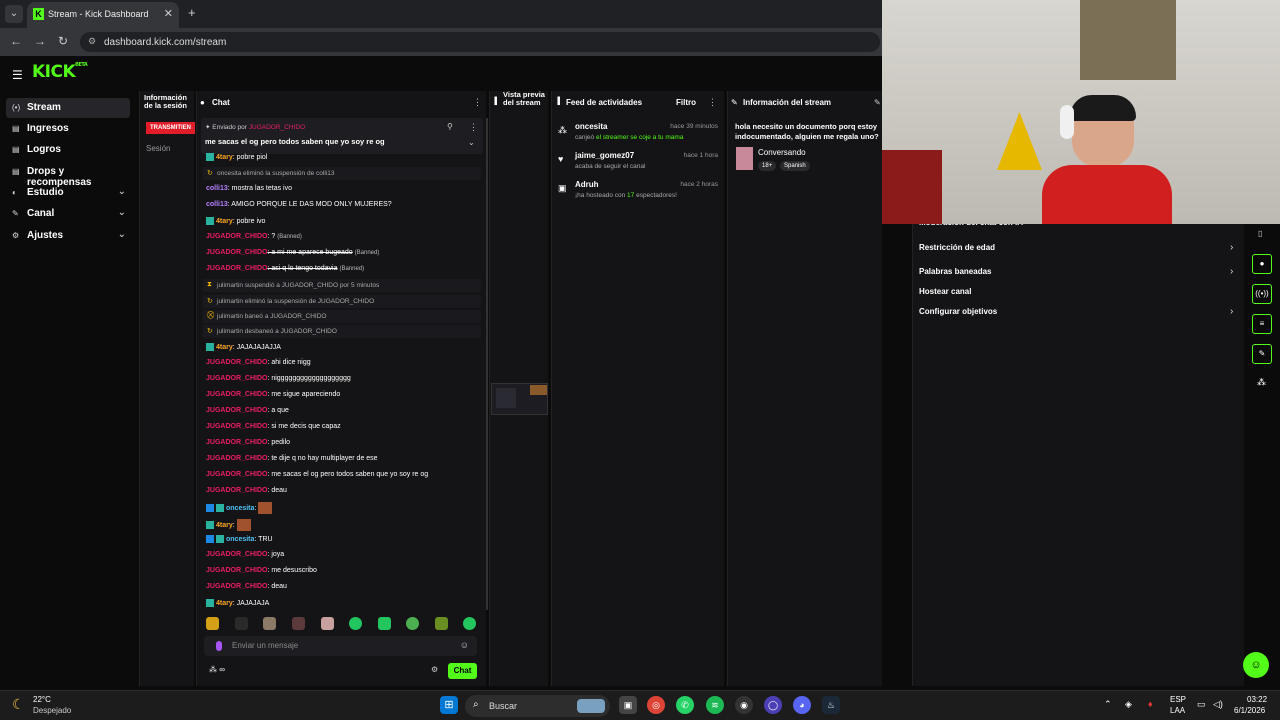 This screenshot has height=720, width=1280. I want to click on tray-app-icon: ◈, so click(1128, 704).